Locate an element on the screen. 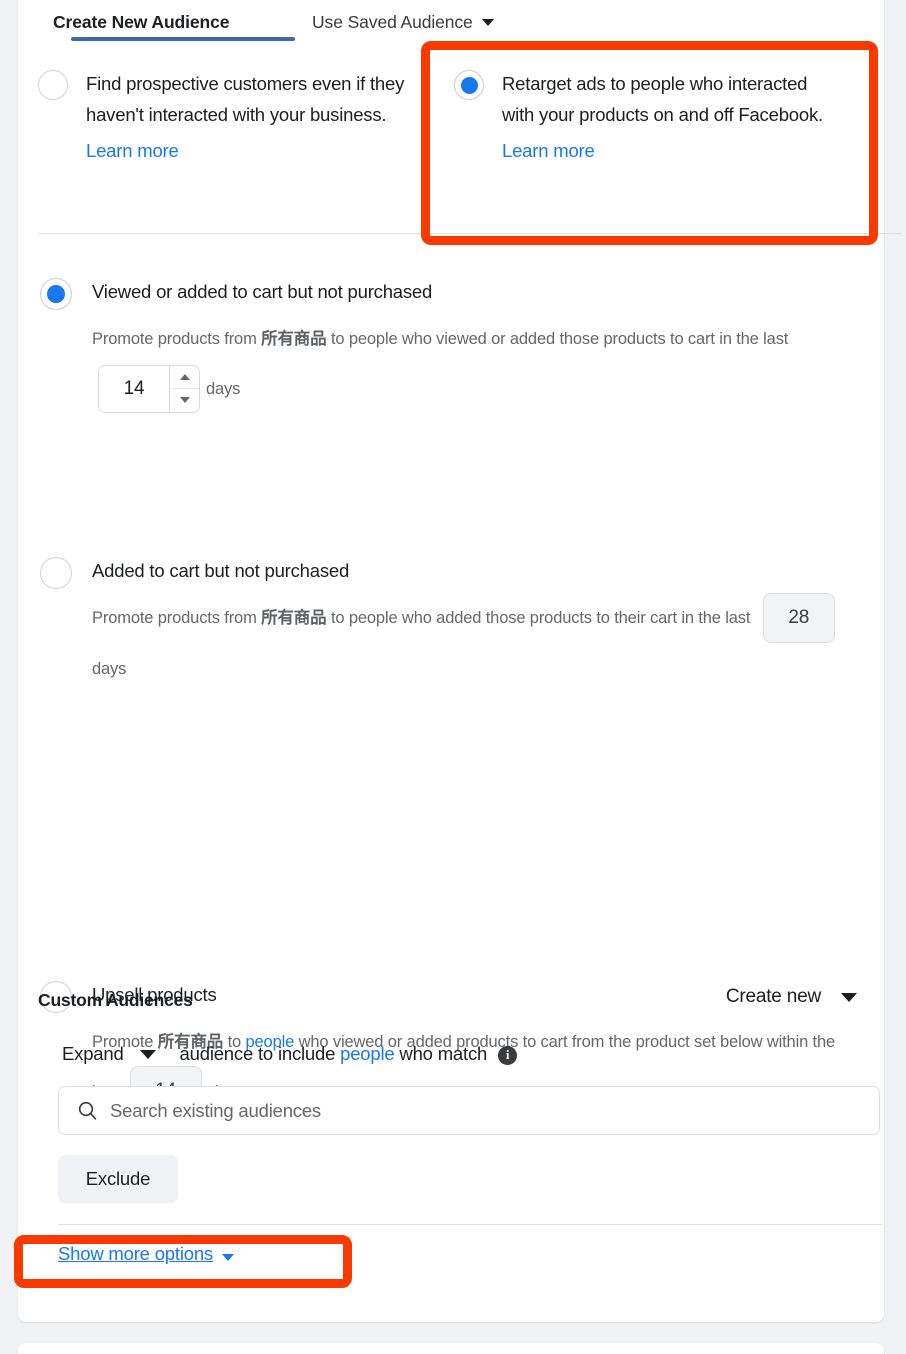 Image resolution: width=906 pixels, height=1354 pixels. expand-label: Expand is located at coordinates (93, 1053).